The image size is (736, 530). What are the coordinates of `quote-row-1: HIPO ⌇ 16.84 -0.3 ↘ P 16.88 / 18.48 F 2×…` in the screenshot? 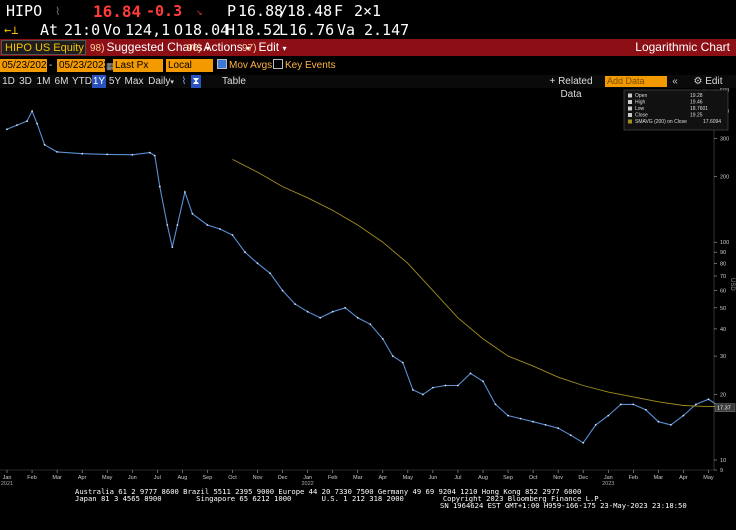 It's located at (368, 11).